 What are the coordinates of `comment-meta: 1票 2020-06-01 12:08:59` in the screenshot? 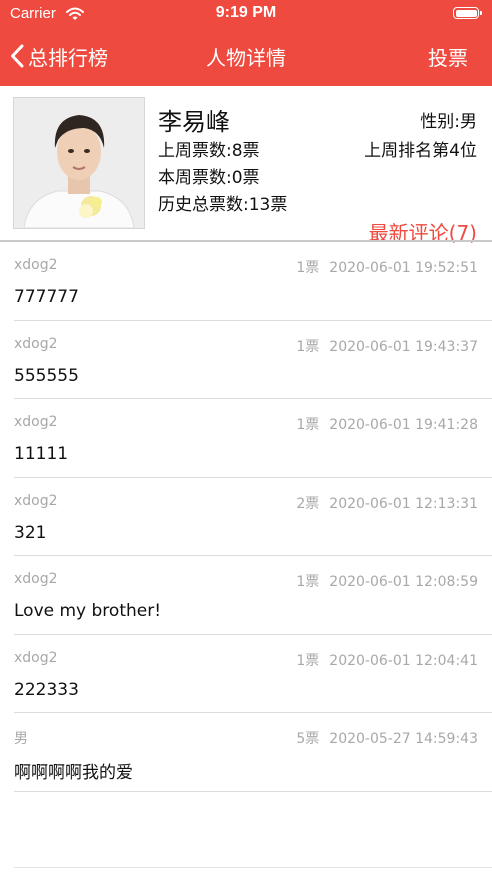 It's located at (387, 581).